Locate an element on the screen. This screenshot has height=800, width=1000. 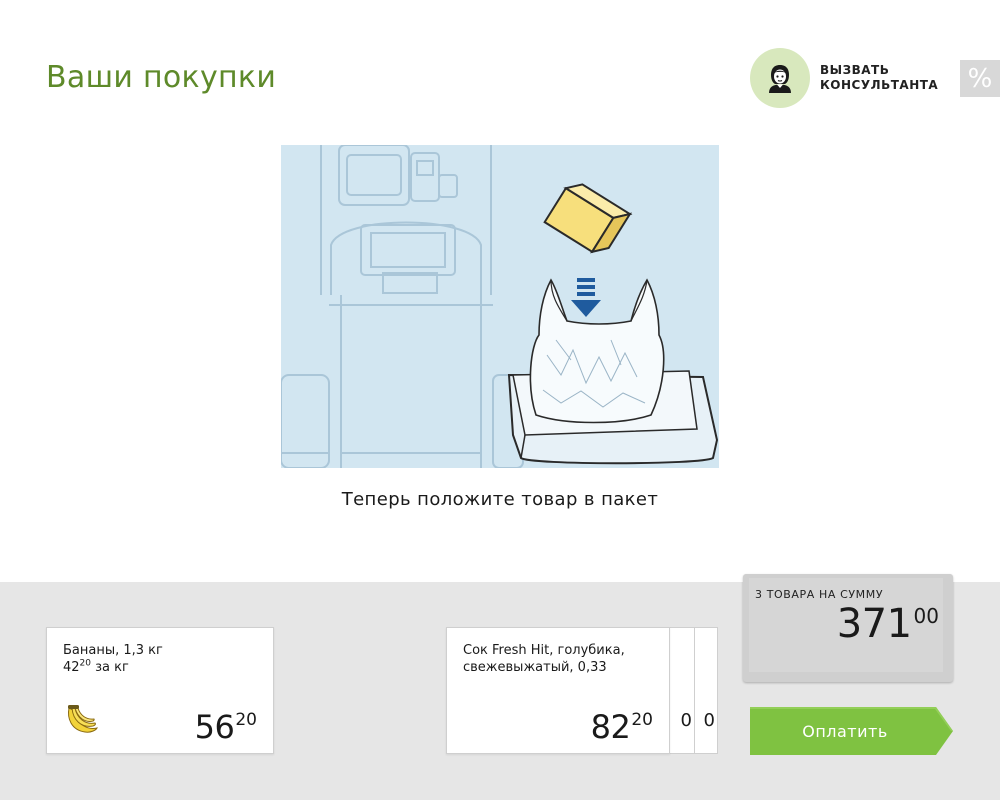
page-title: Ваши покупки is located at coordinates (161, 77).